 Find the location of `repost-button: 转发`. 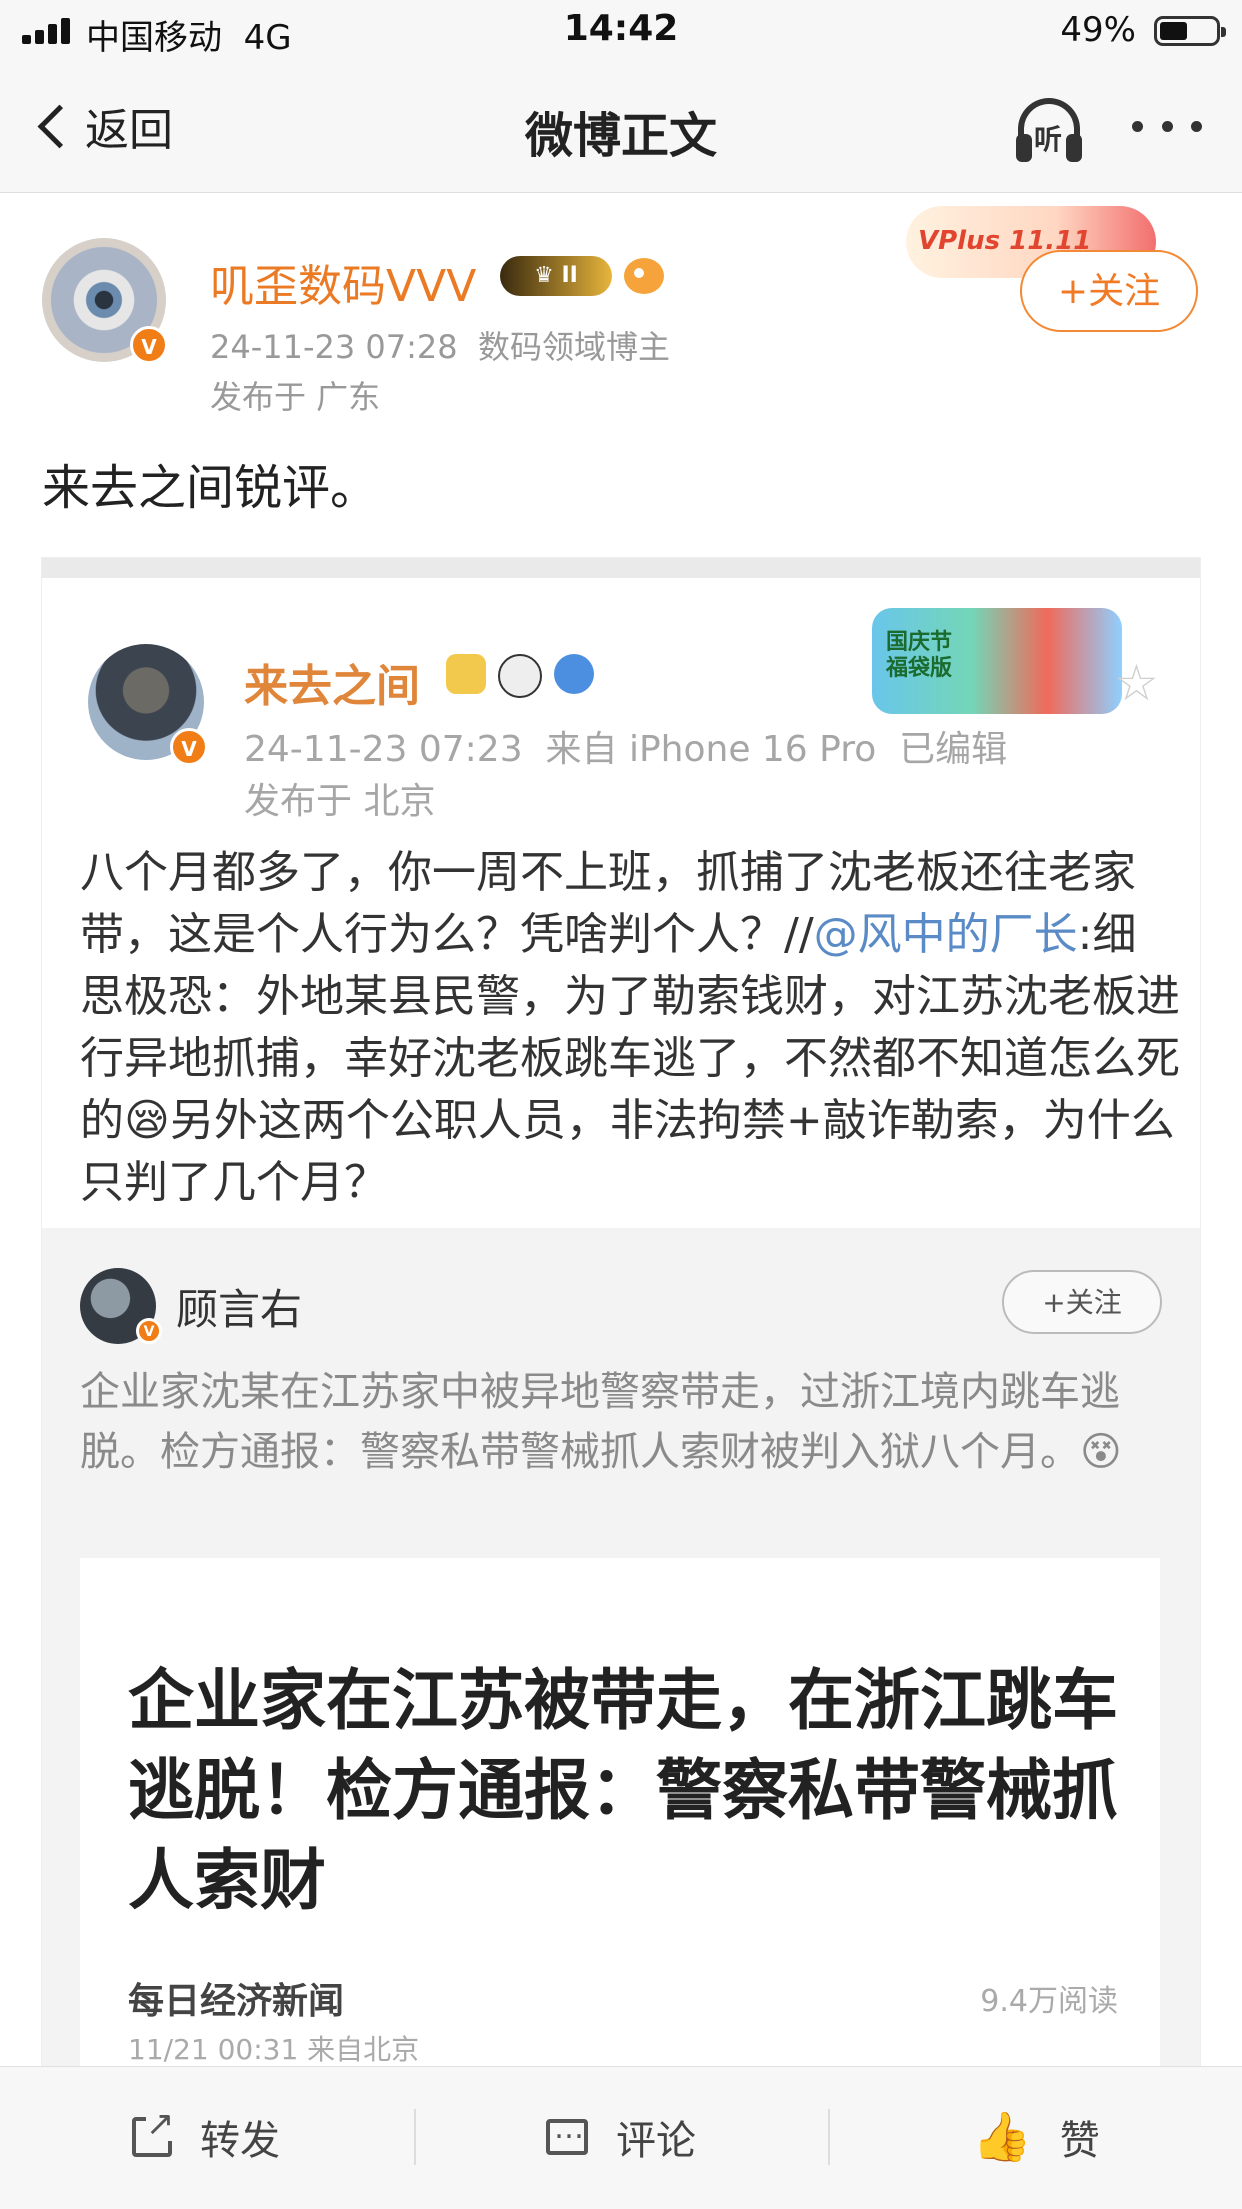

repost-button: 转发 is located at coordinates (206, 2137).